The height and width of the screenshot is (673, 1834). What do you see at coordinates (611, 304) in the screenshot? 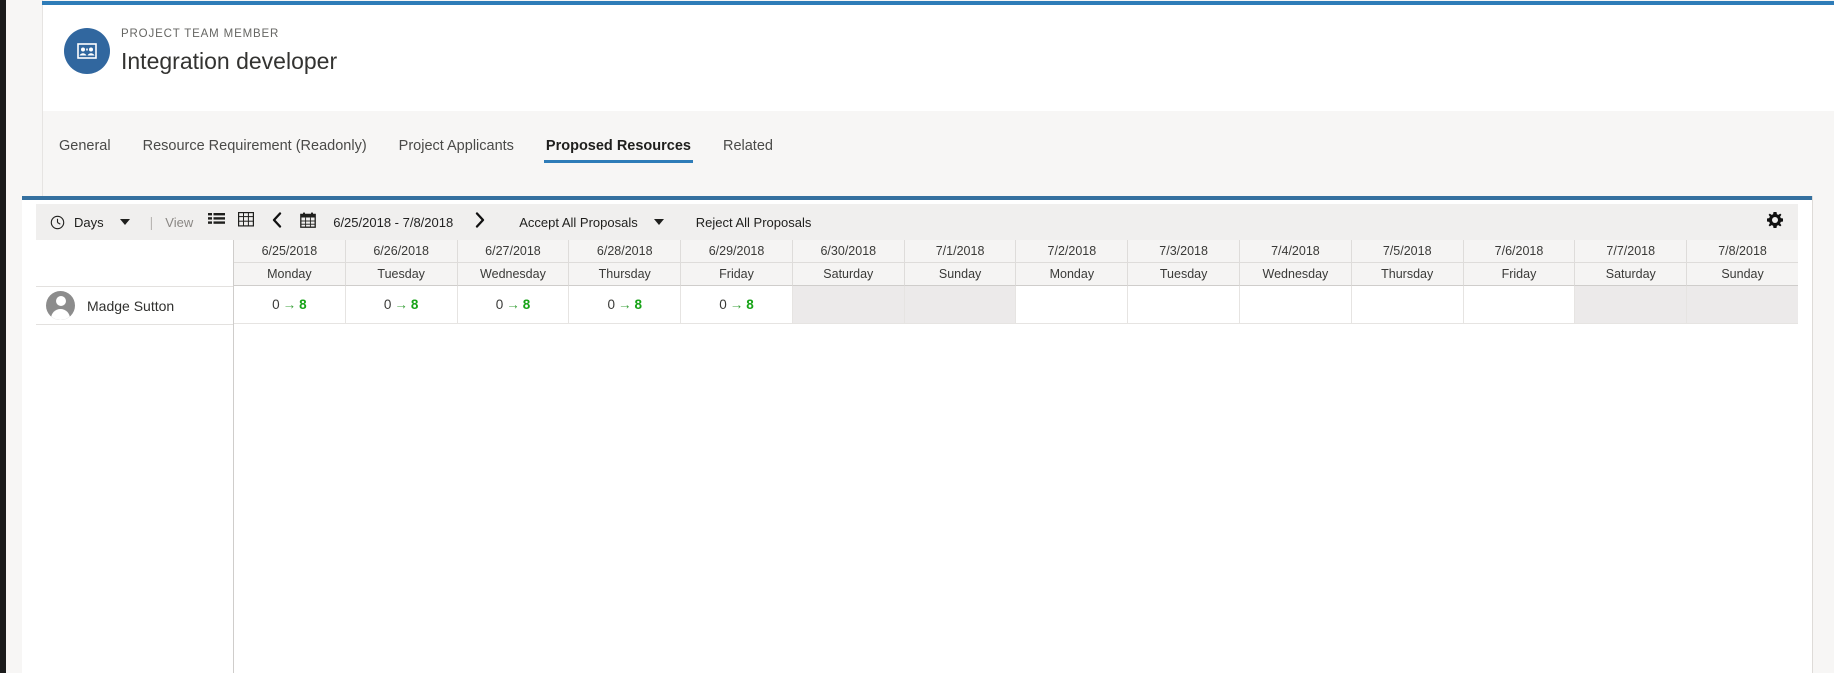
I see `hours-from: 0` at bounding box center [611, 304].